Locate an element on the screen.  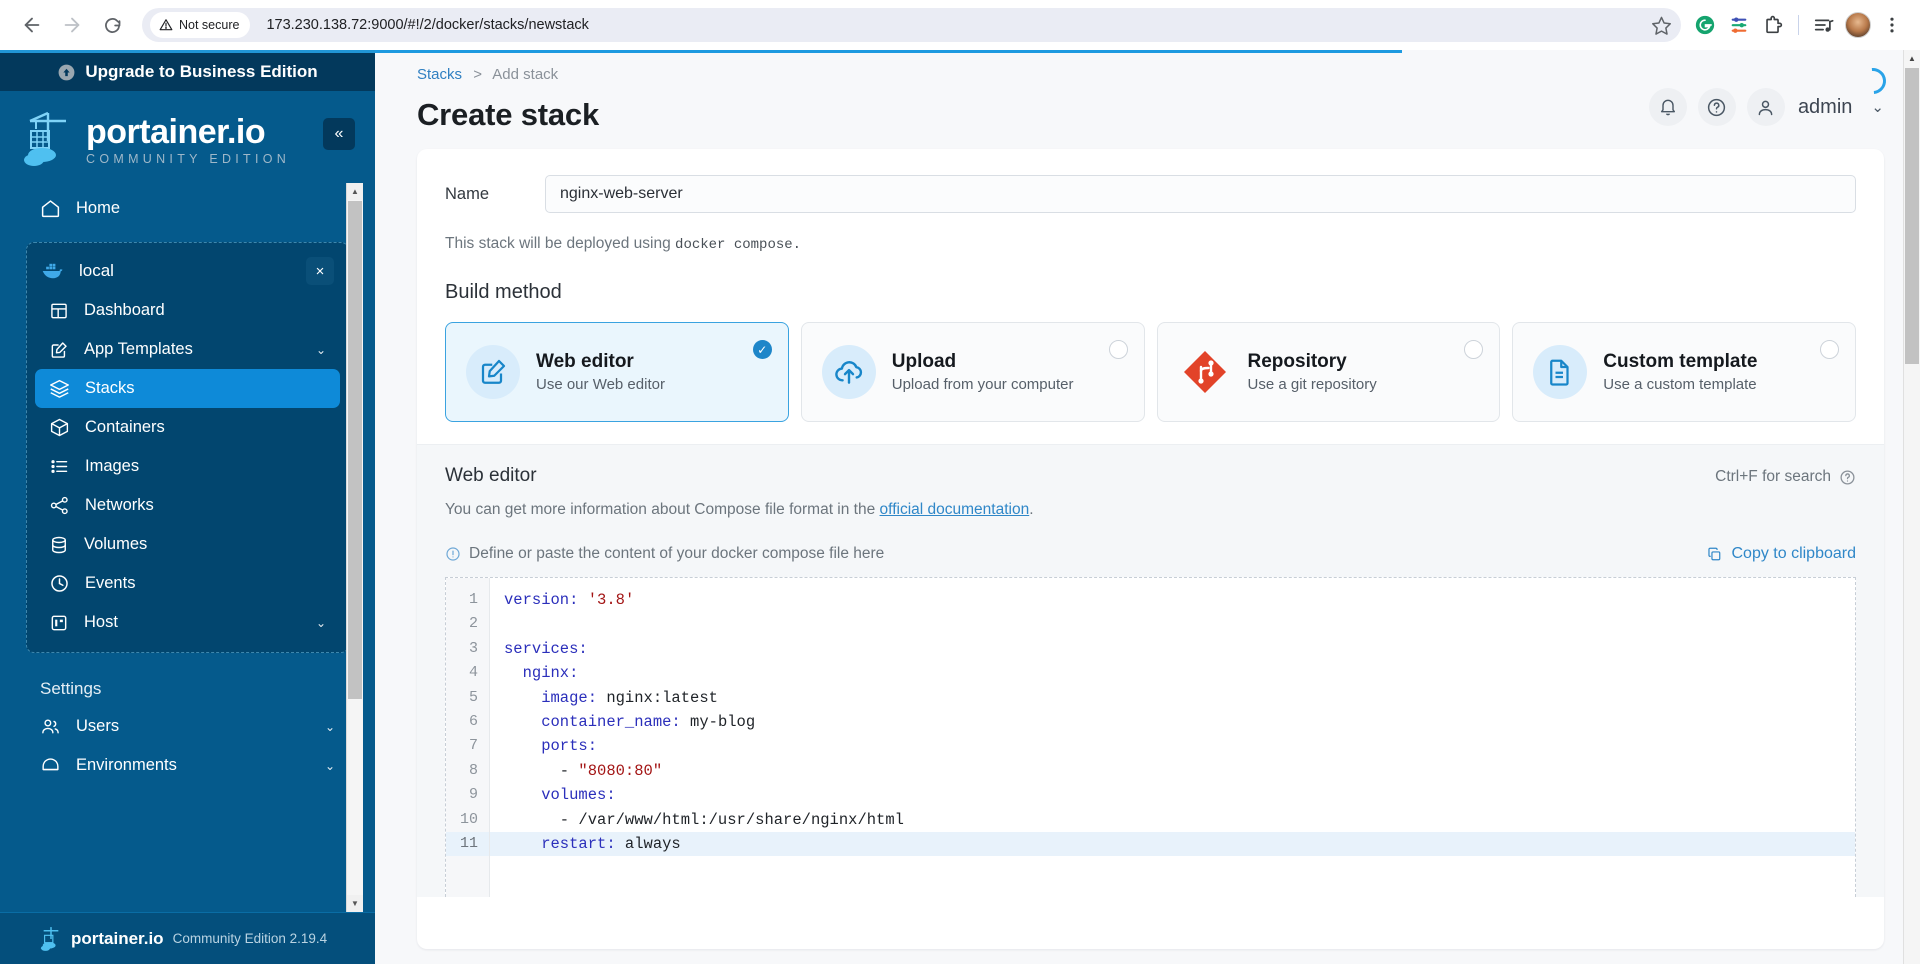
copy-to-clipboard-button: Copy to clipboard is located at coordinates (1781, 554).